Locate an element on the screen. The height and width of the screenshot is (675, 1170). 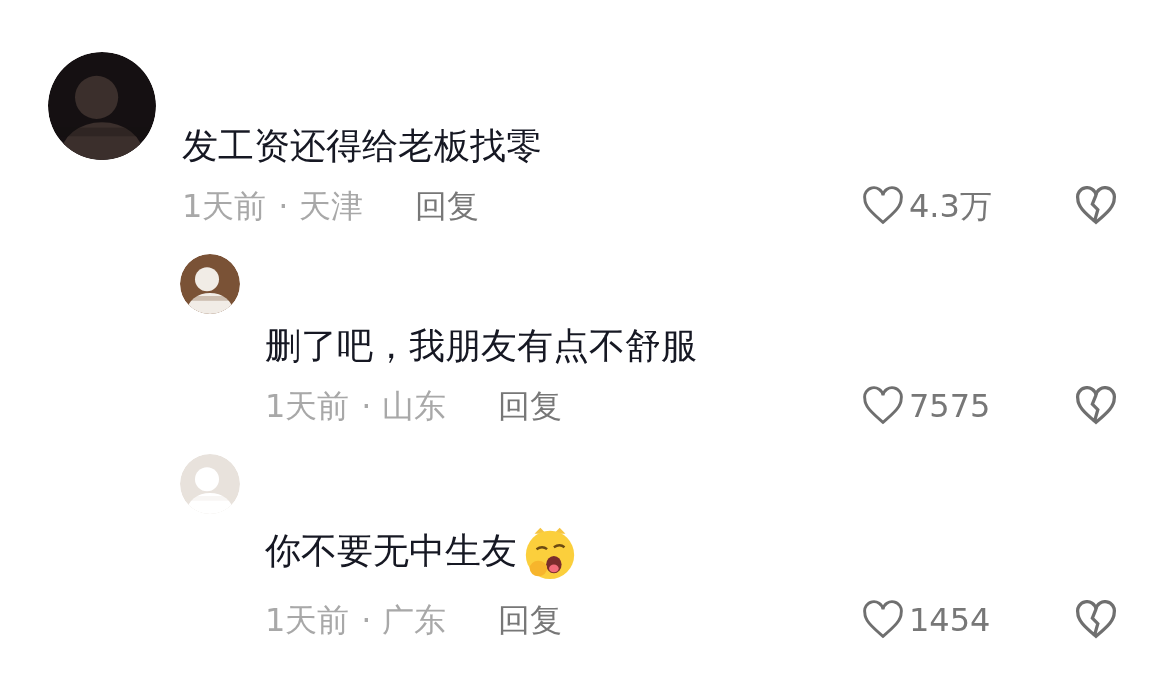
comment-text: 你不要无中生友 is located at coordinates (391, 550).